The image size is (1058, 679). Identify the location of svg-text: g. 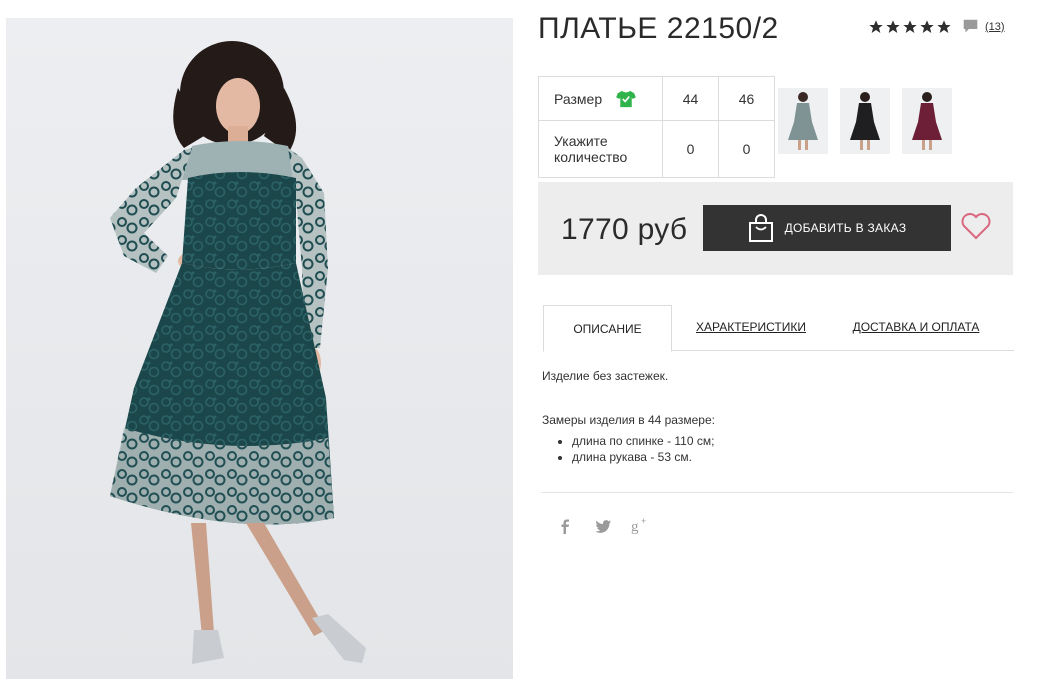
(635, 527).